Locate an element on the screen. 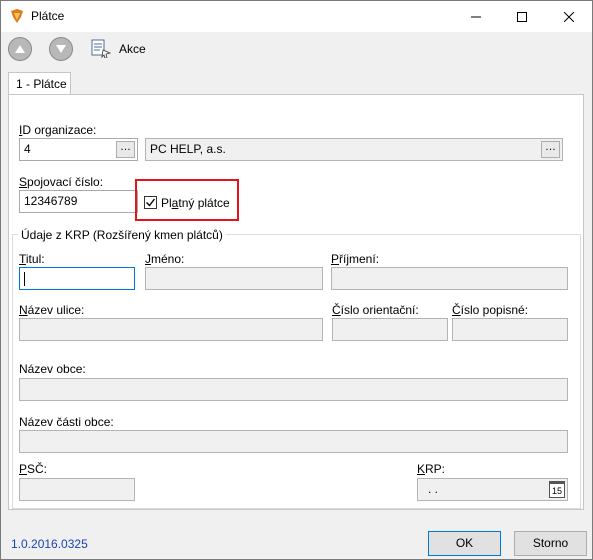  document-actions-icon is located at coordinates (100, 49).